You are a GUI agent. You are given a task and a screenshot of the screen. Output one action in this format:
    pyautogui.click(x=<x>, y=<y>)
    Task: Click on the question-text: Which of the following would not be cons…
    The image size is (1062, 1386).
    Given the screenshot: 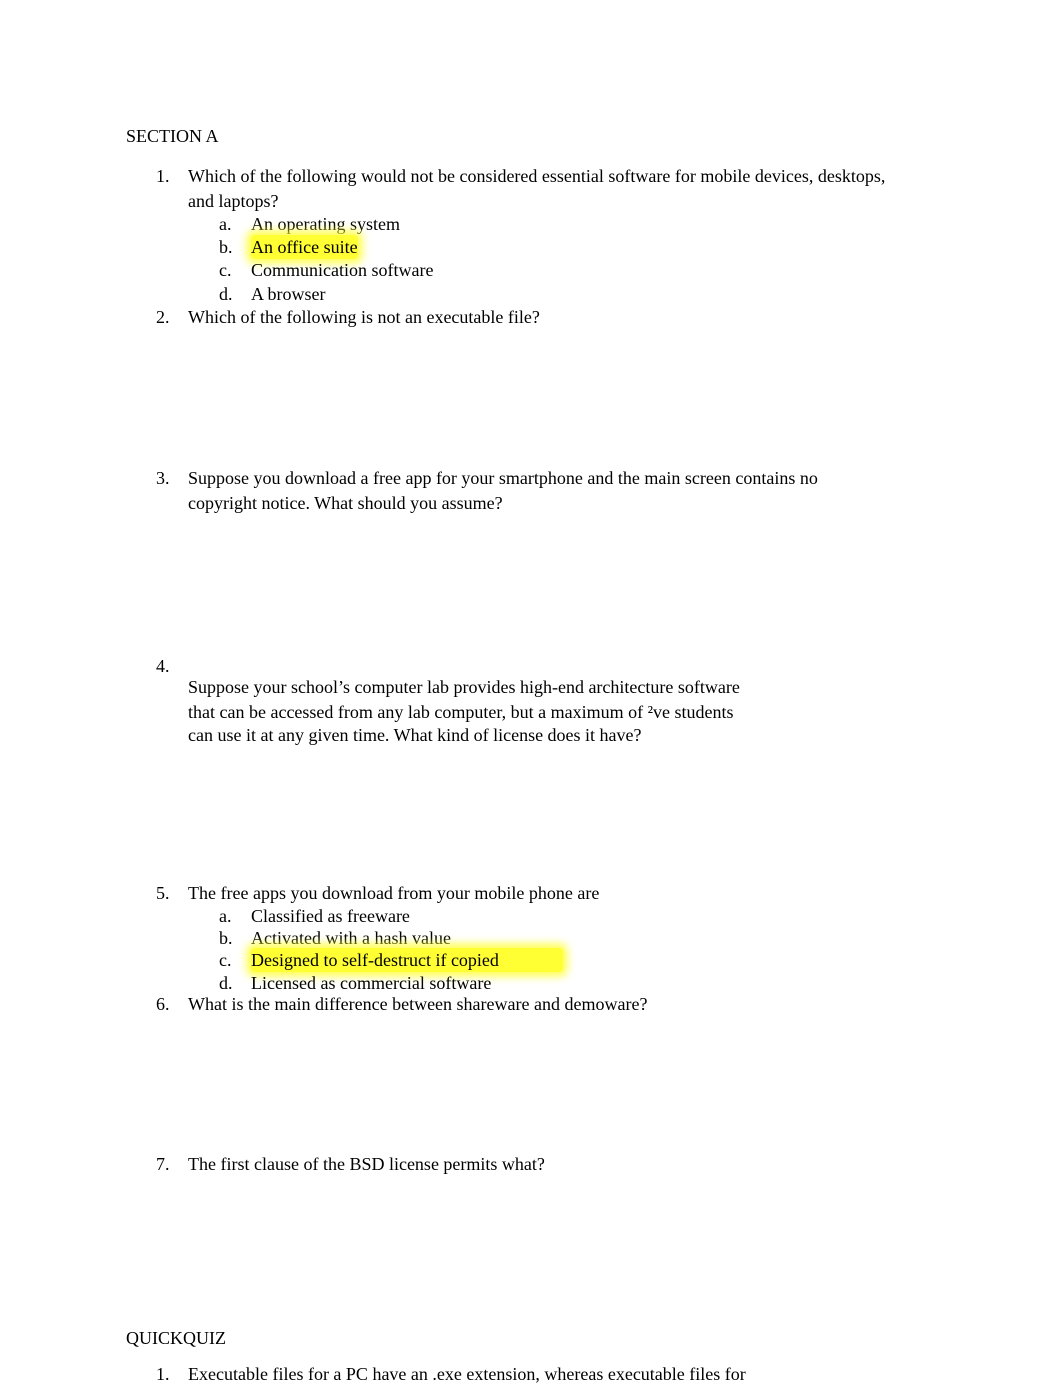 What is the action you would take?
    pyautogui.click(x=537, y=176)
    